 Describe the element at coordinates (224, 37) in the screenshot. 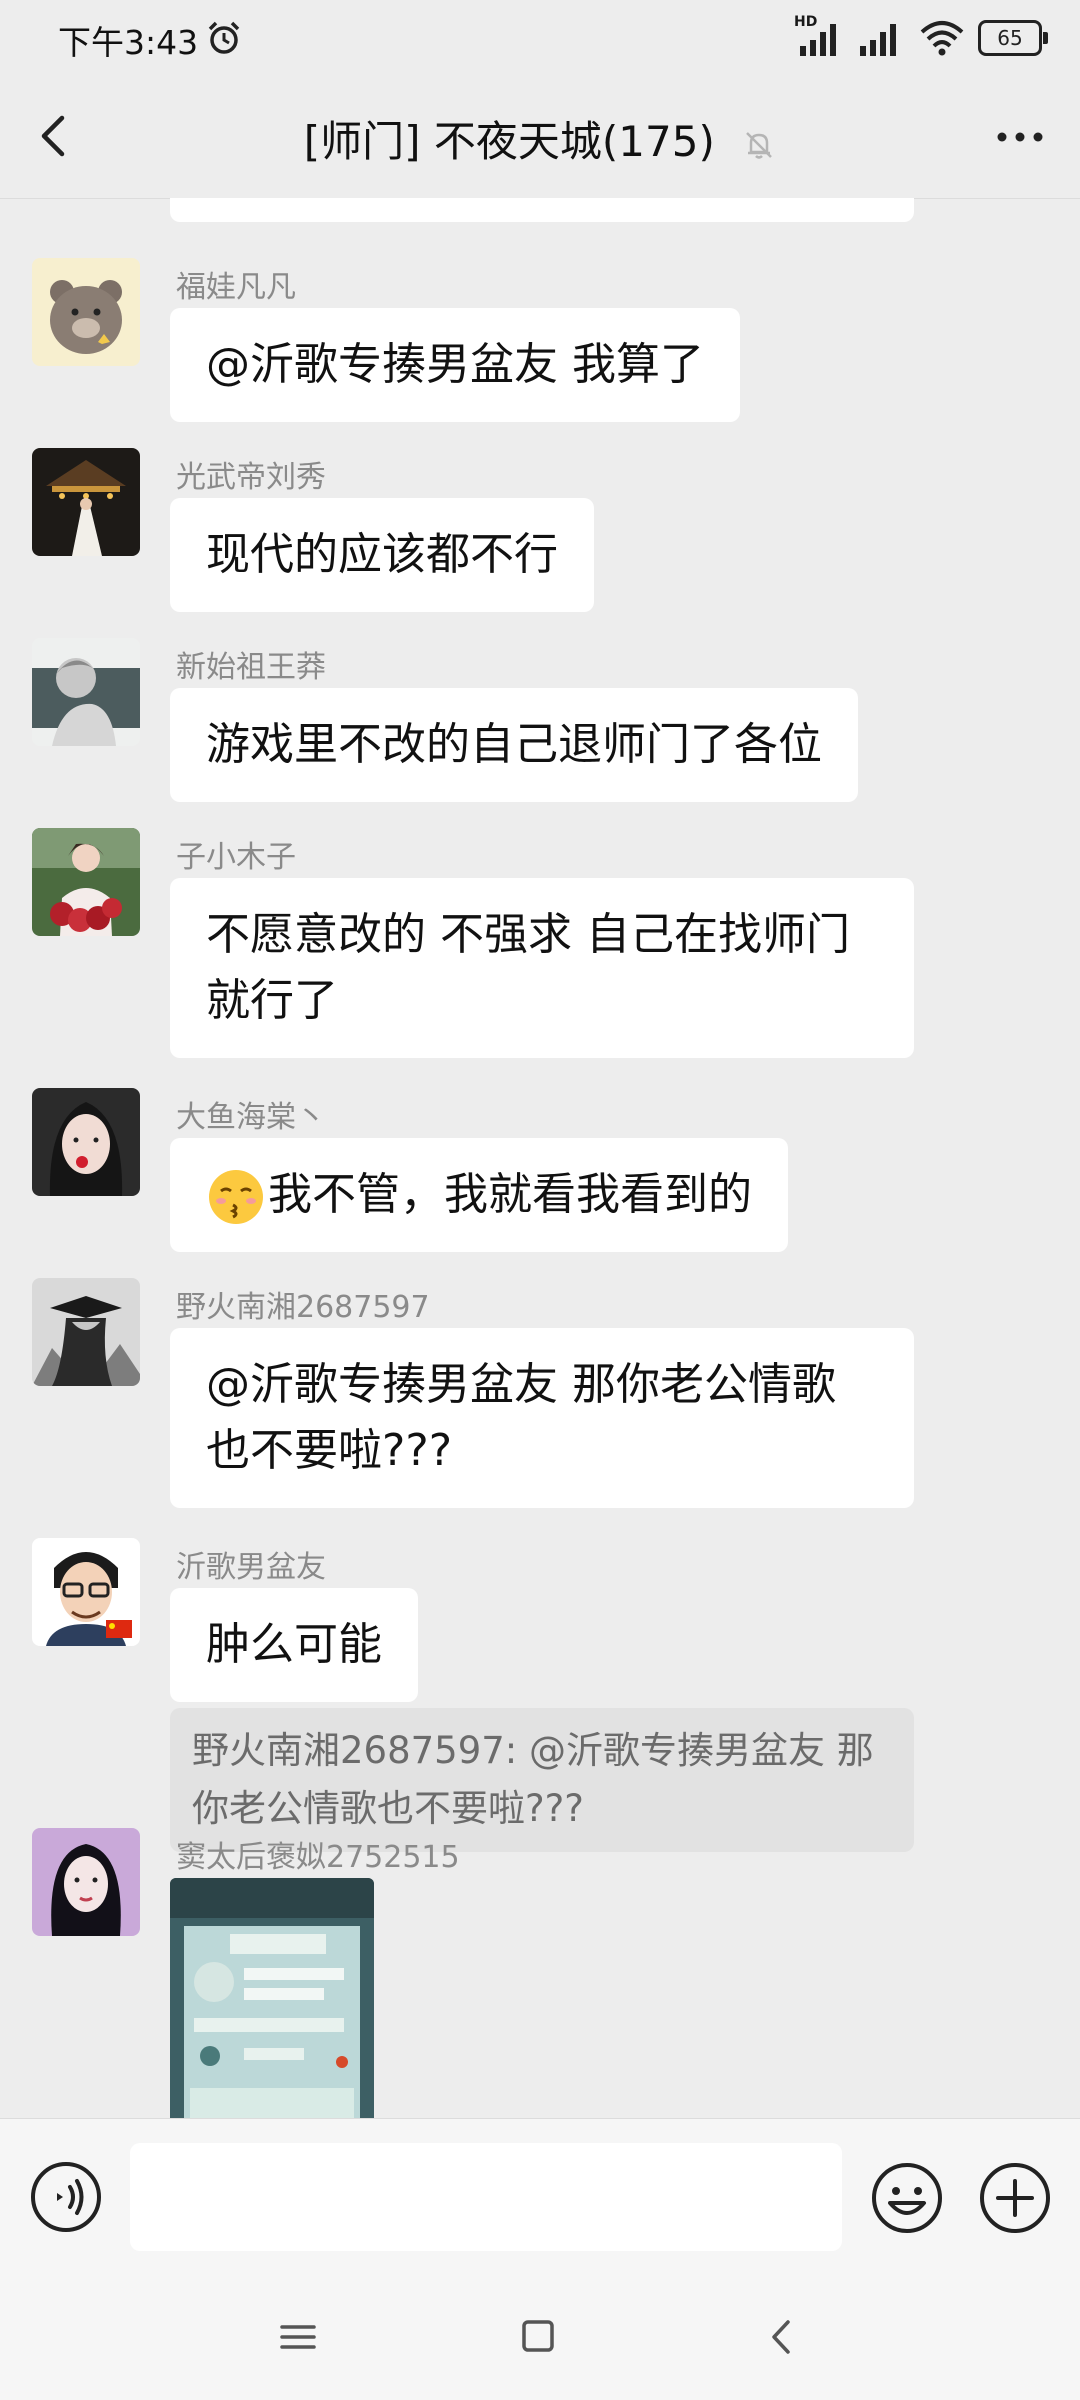

I see `alarm-clock-icon` at that location.